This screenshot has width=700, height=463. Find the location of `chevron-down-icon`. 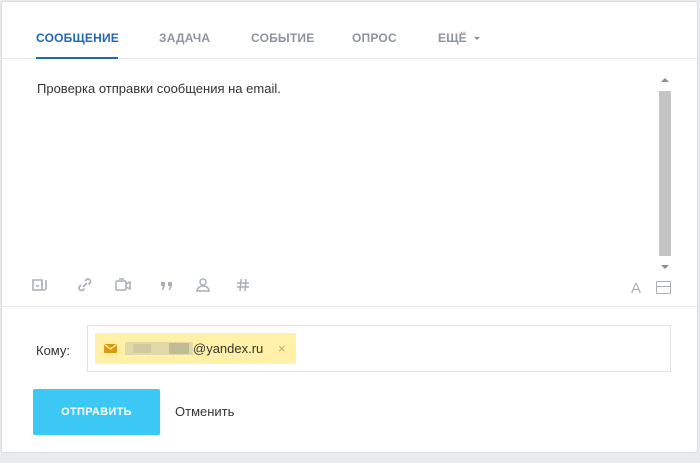

chevron-down-icon is located at coordinates (476, 39).